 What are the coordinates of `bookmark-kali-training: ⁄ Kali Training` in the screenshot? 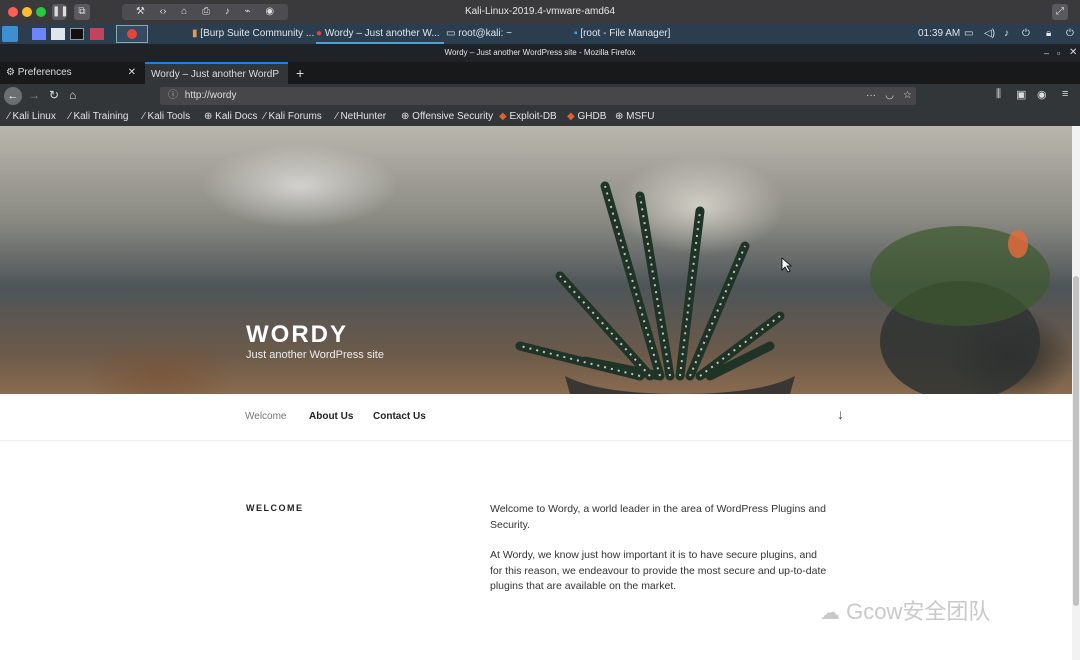 It's located at (98, 117).